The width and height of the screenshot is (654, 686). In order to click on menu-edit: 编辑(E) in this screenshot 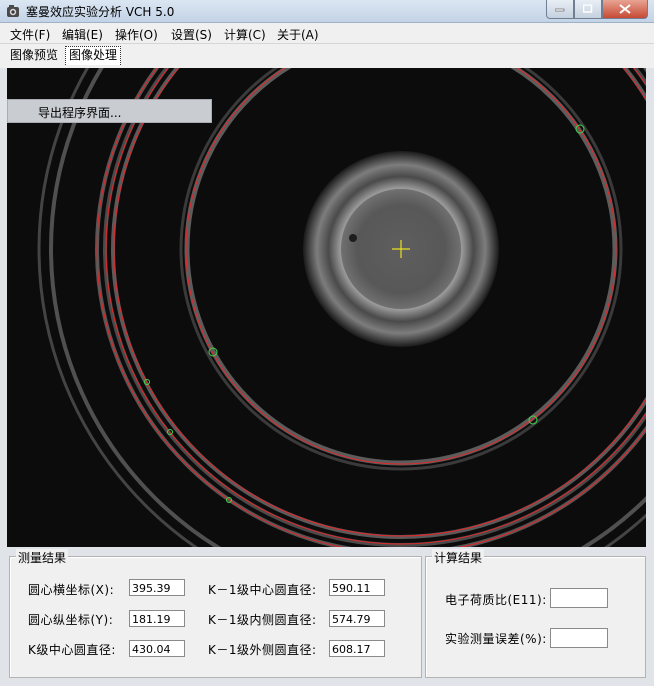, I will do `click(82, 34)`.